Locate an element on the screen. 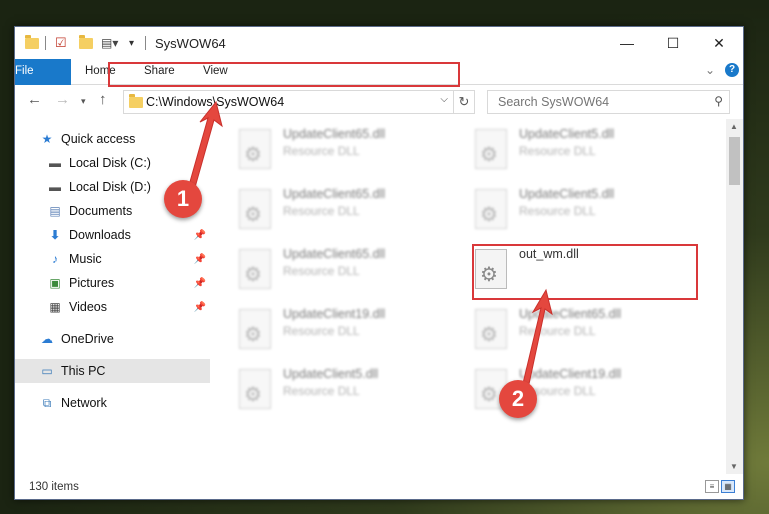  sidebar-item-label: Documents is located at coordinates (101, 211).